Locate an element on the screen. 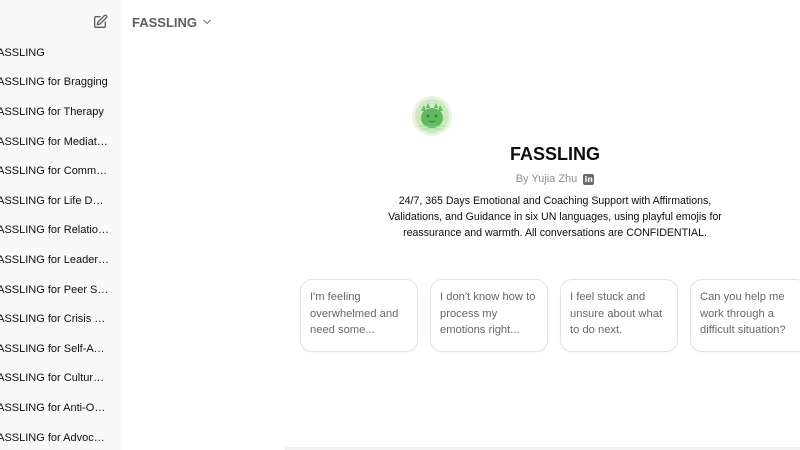  sidebar-item: FASSLING for Advocacy is located at coordinates (61, 436).